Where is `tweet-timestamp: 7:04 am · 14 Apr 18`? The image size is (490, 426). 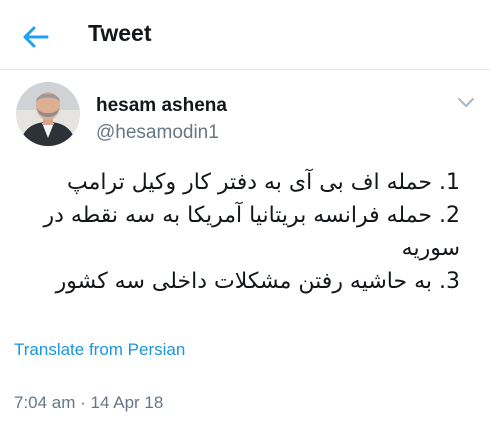
tweet-timestamp: 7:04 am · 14 Apr 18 is located at coordinates (89, 402).